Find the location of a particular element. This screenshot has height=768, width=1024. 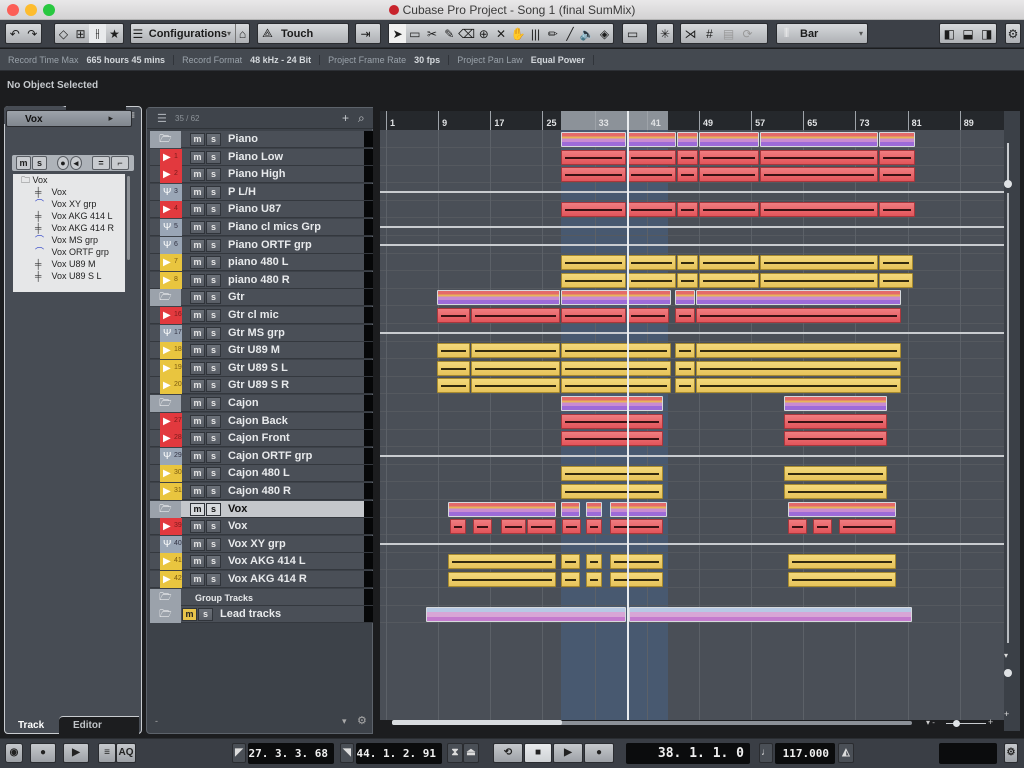

hand-tool-icon: ✋ is located at coordinates (518, 33).